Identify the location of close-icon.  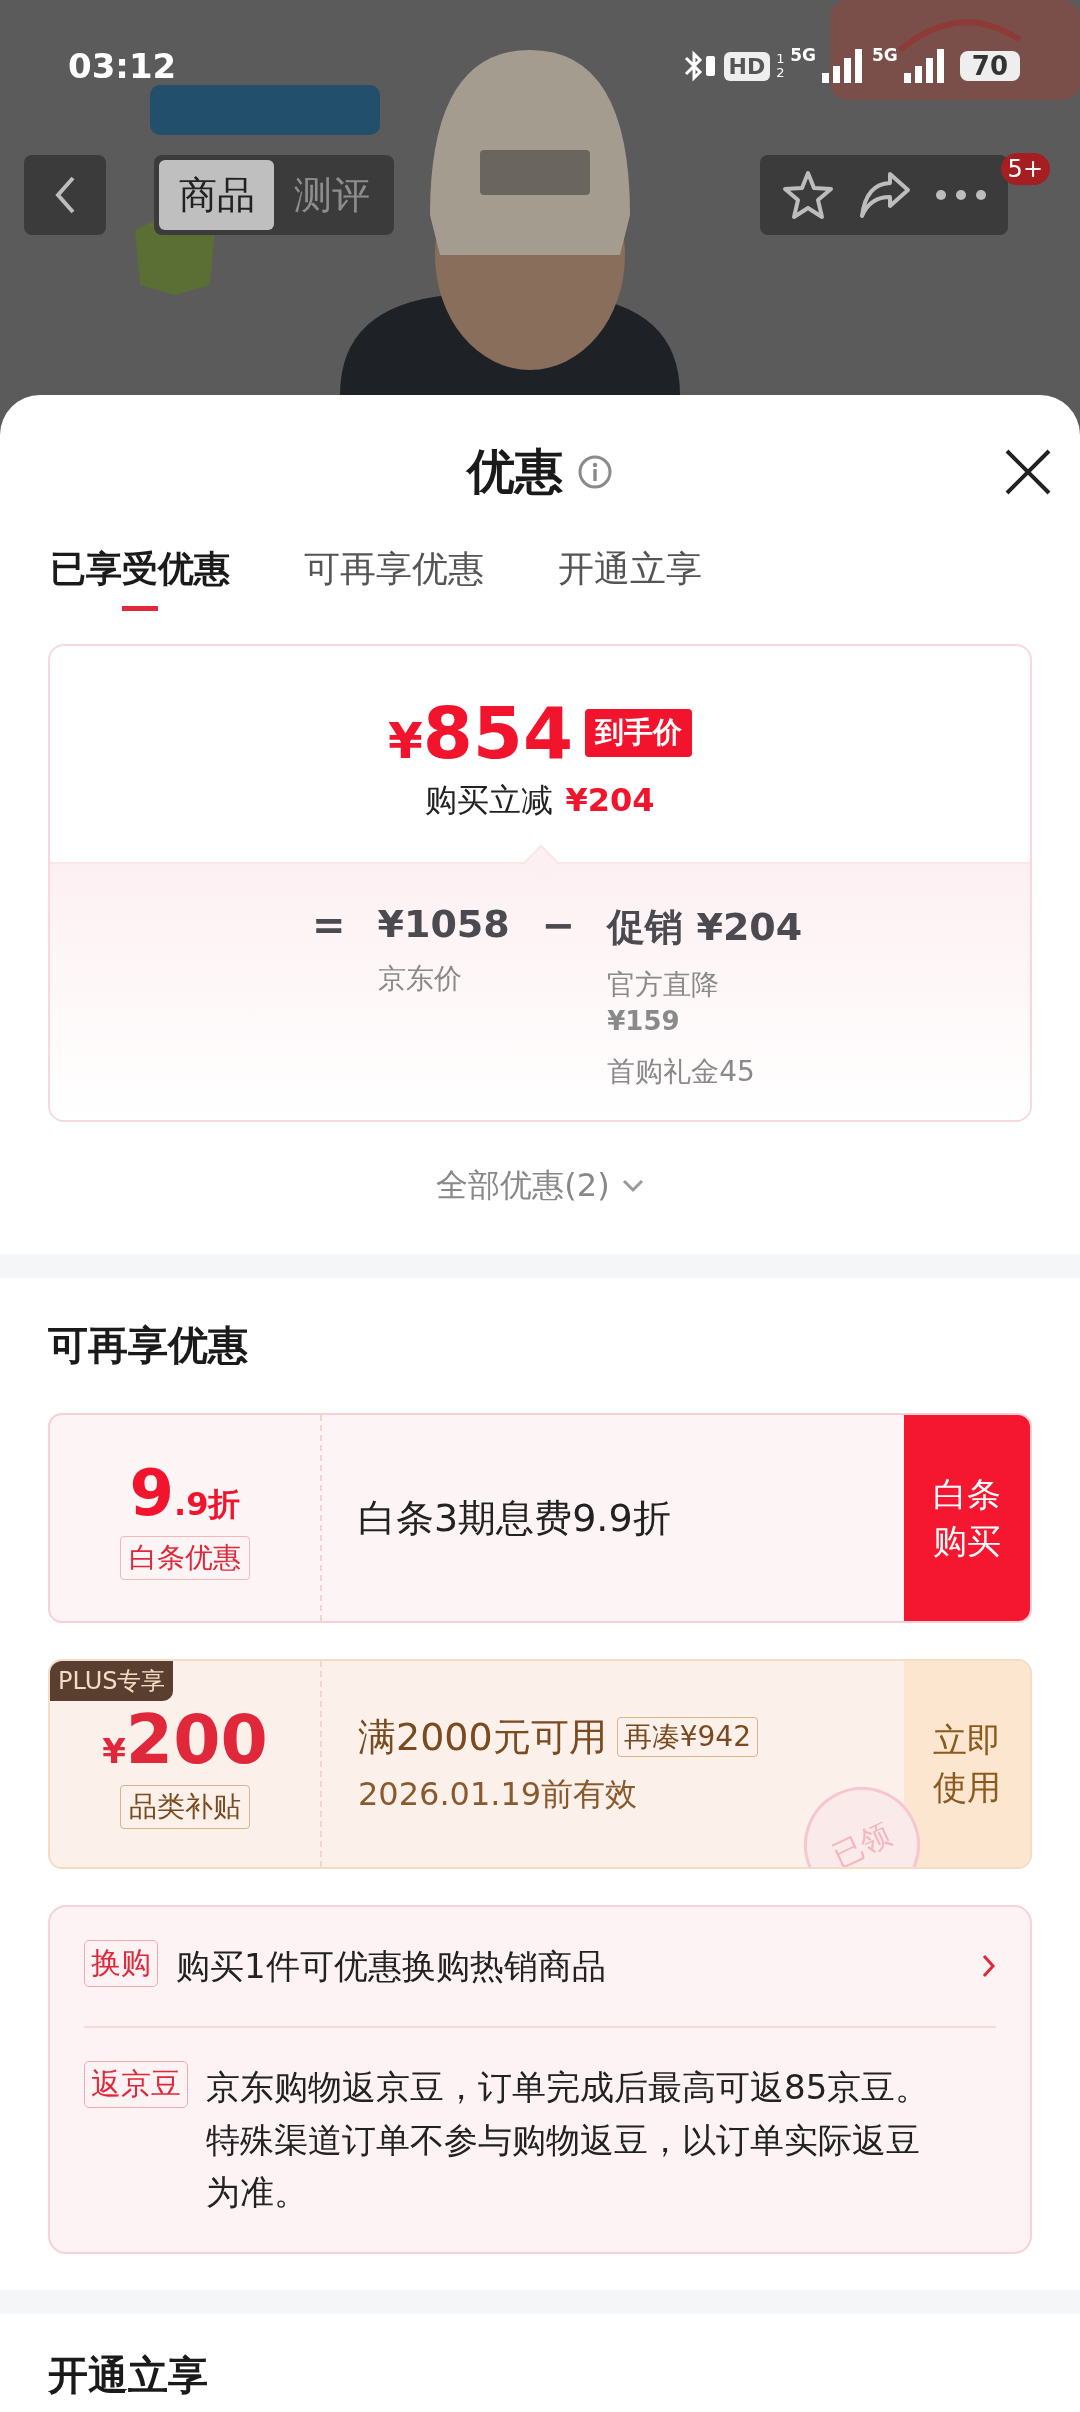
(1028, 472).